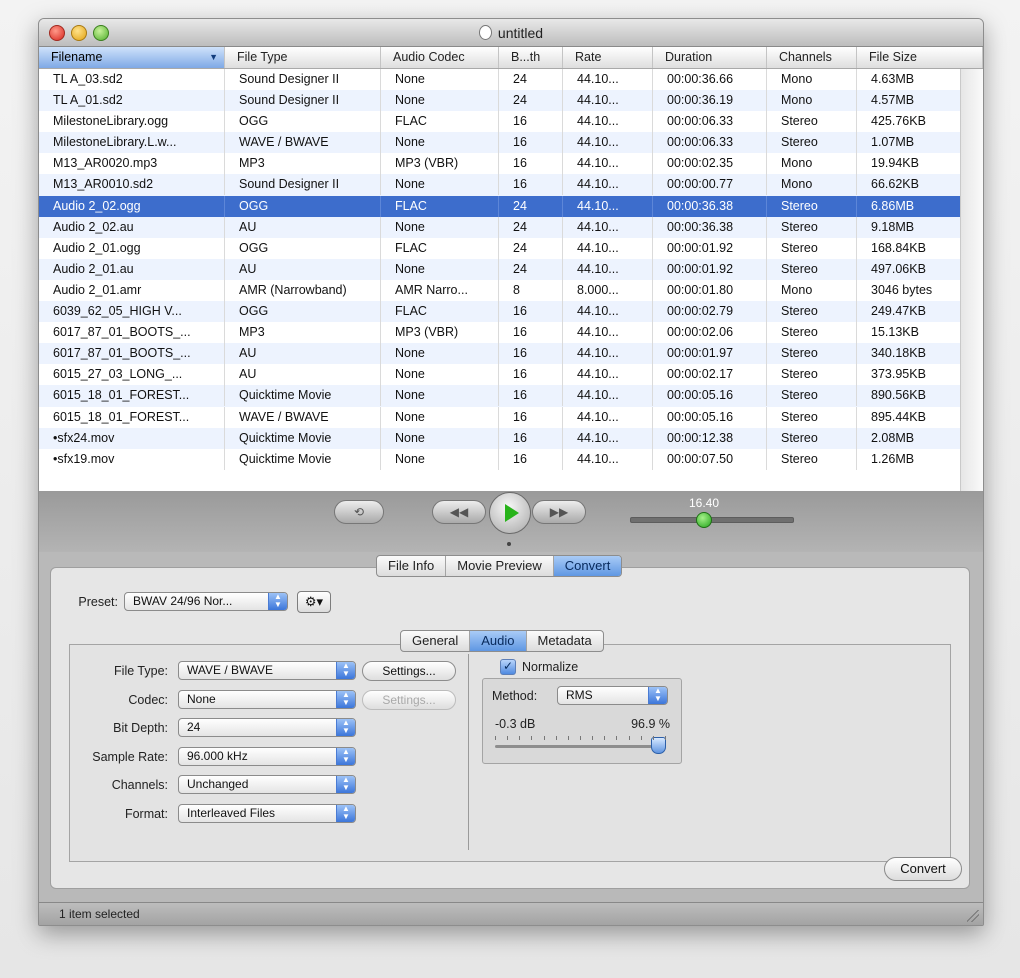 The height and width of the screenshot is (978, 1020). Describe the element at coordinates (511, 33) in the screenshot. I see `title-bar: untitled` at that location.